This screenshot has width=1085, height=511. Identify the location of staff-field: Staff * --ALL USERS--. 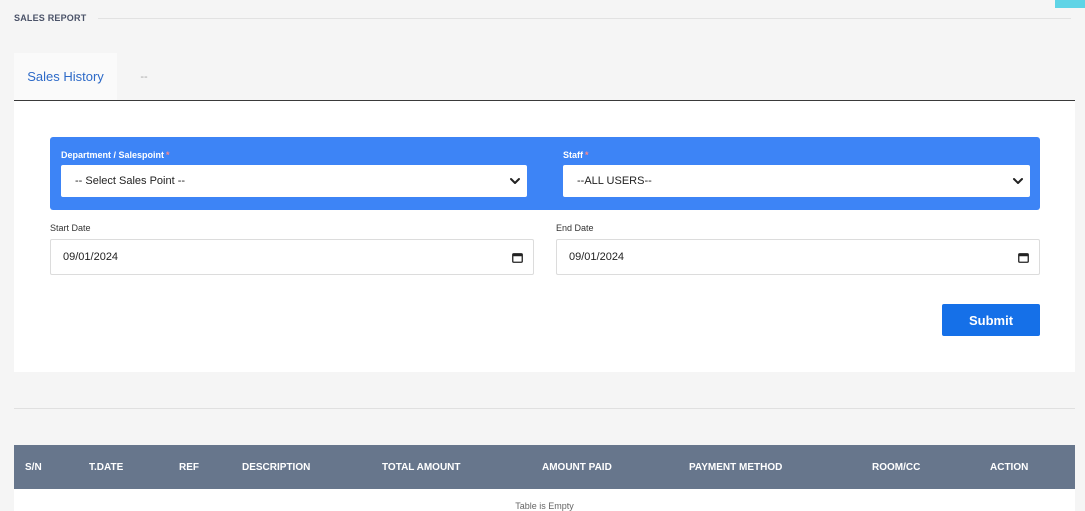
(796, 173).